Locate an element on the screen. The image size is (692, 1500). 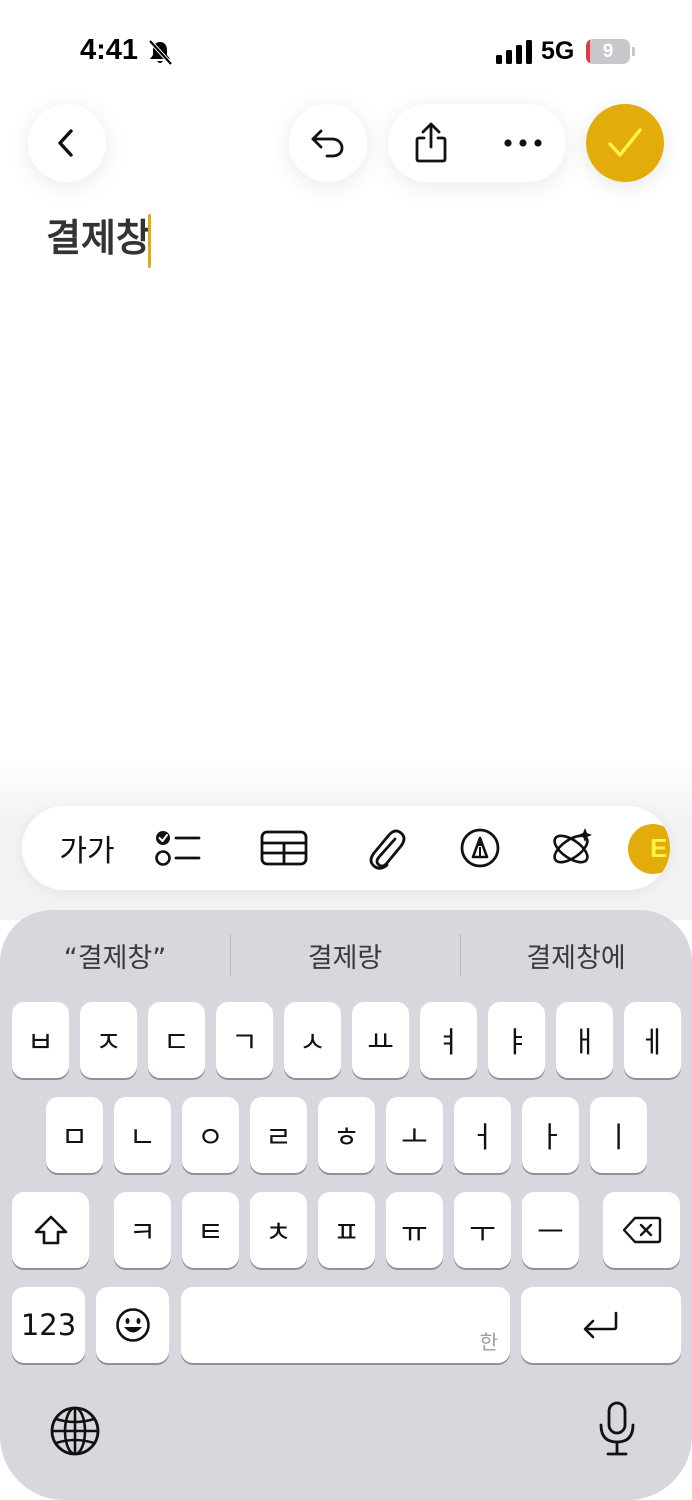
emoji-icon is located at coordinates (132, 1325).